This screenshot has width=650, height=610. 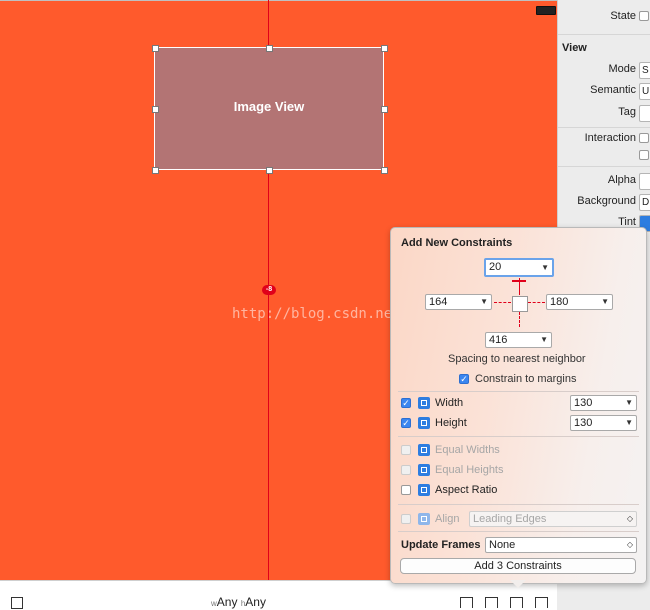 What do you see at coordinates (644, 91) in the screenshot?
I see `semantic-select: U` at bounding box center [644, 91].